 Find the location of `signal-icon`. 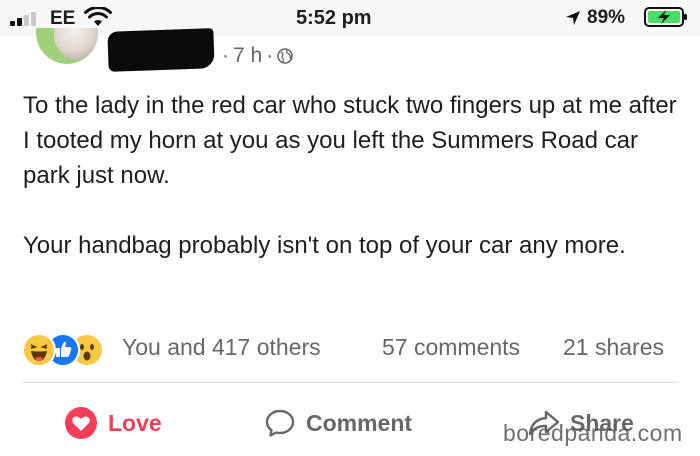

signal-icon is located at coordinates (27, 18).